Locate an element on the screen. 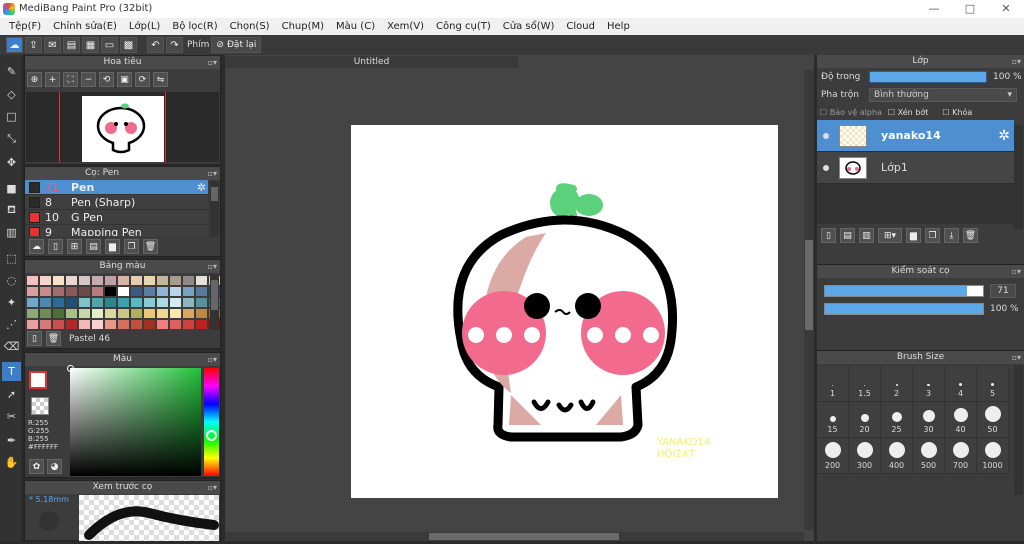  close-button: ✕ is located at coordinates (1006, 9).